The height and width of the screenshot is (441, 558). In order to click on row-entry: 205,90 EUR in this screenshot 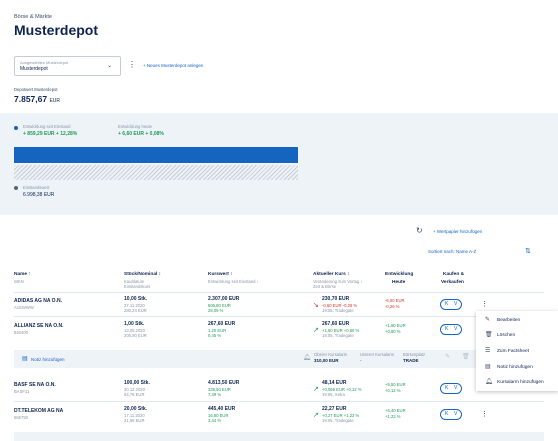, I will do `click(135, 335)`.